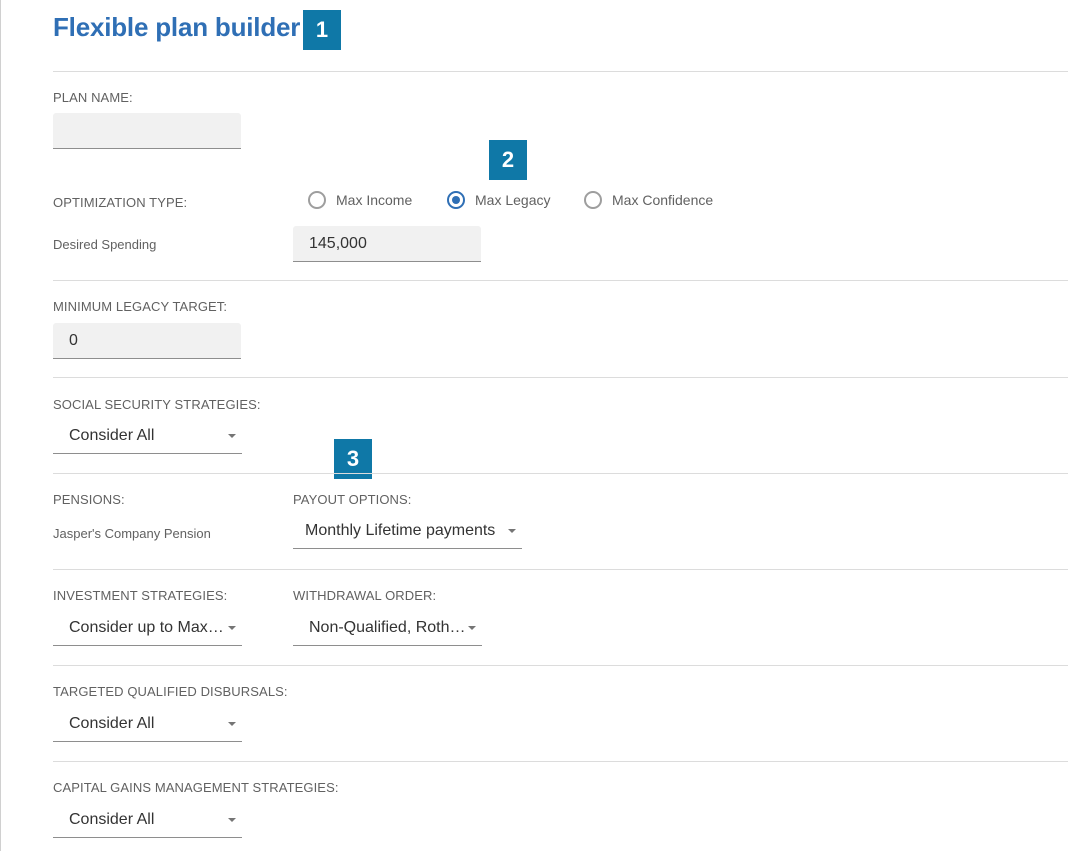  I want to click on payout-options-label: PAYOUT OPTIONS:, so click(352, 499).